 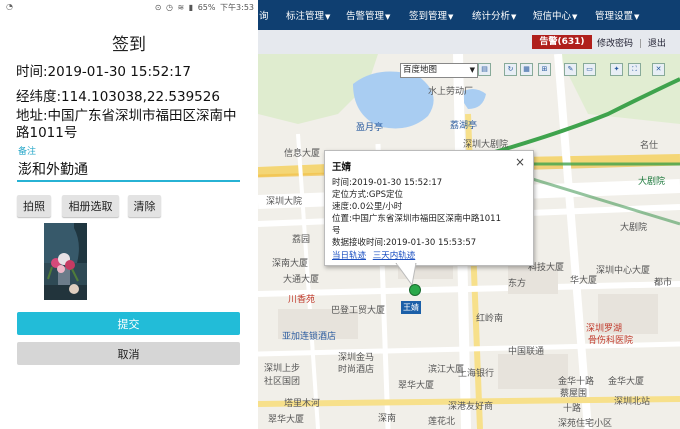 I want to click on map-label: 中国联通, so click(x=526, y=352).